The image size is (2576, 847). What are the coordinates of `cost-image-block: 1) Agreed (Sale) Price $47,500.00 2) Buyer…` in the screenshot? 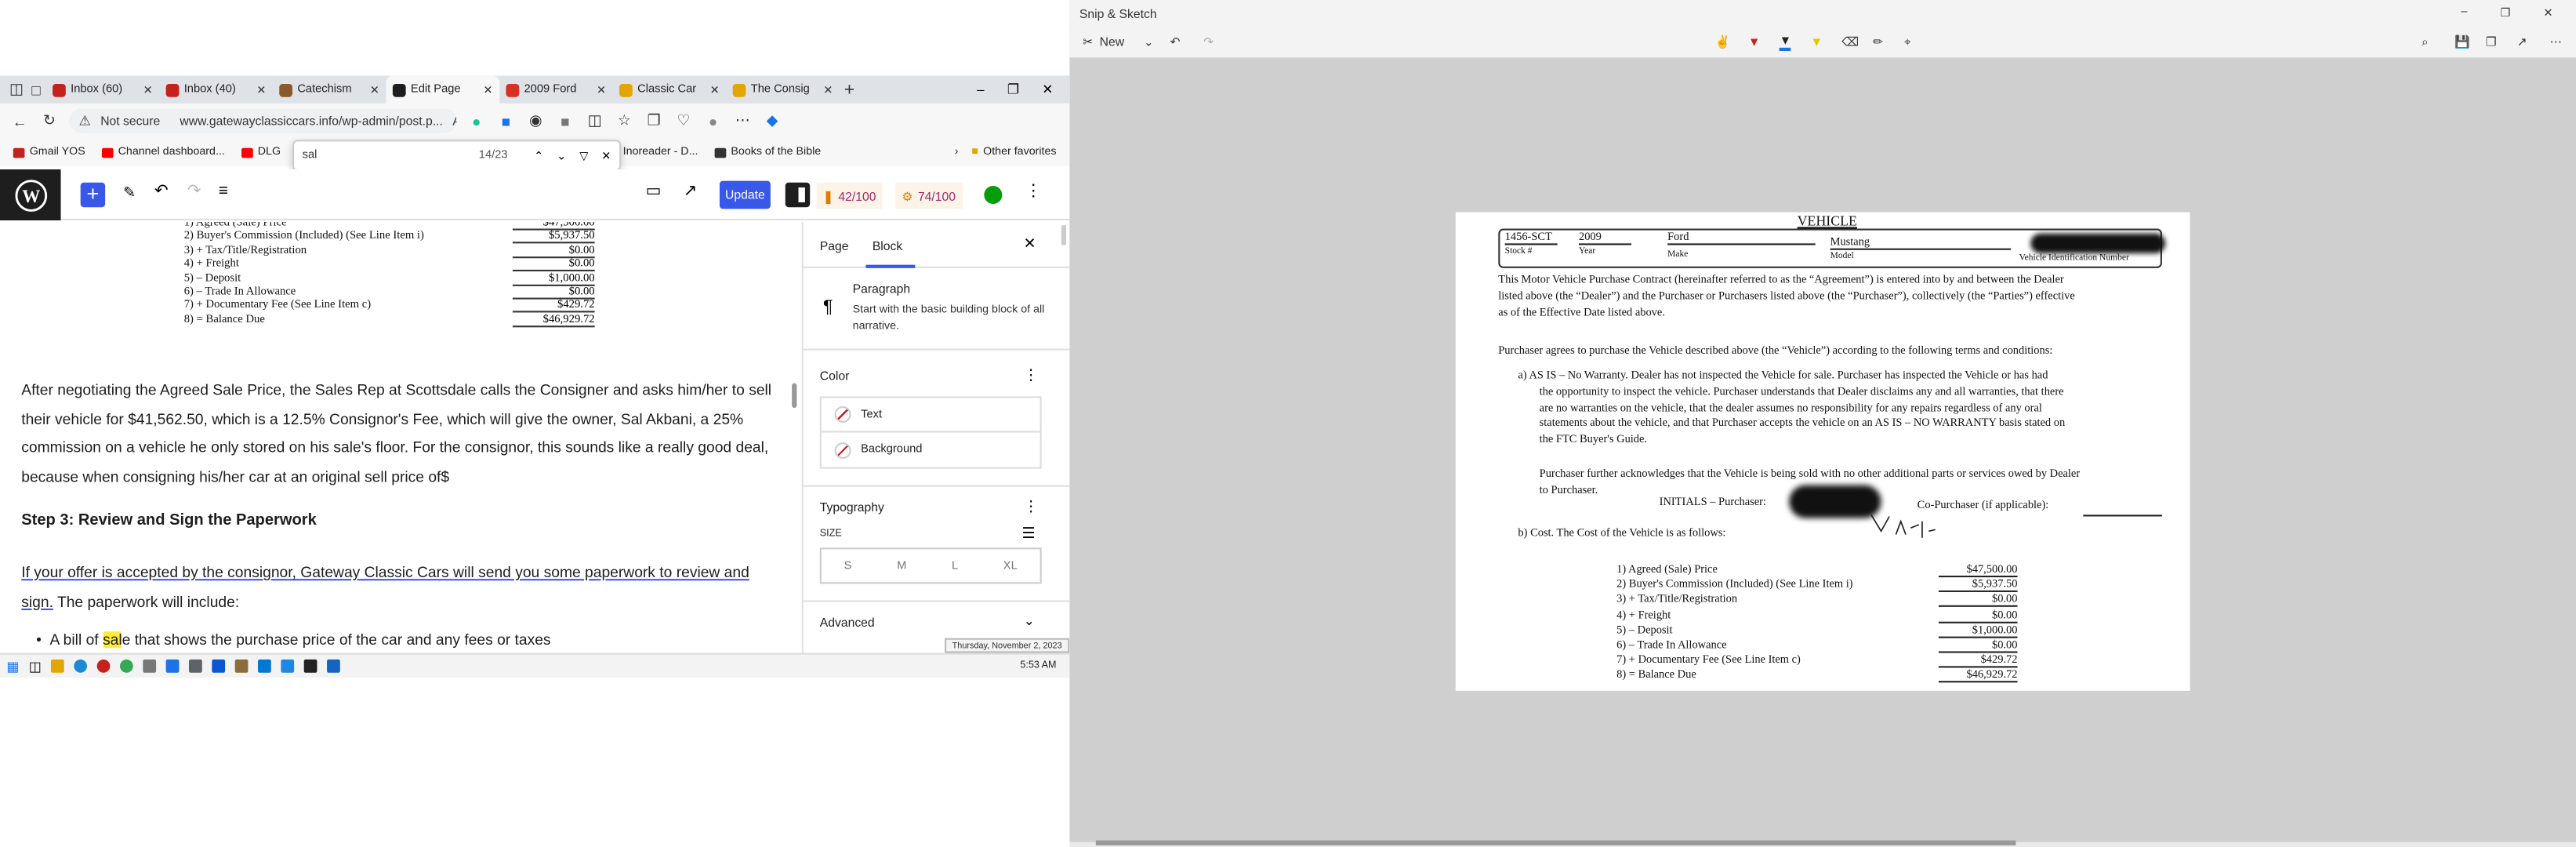 It's located at (395, 284).